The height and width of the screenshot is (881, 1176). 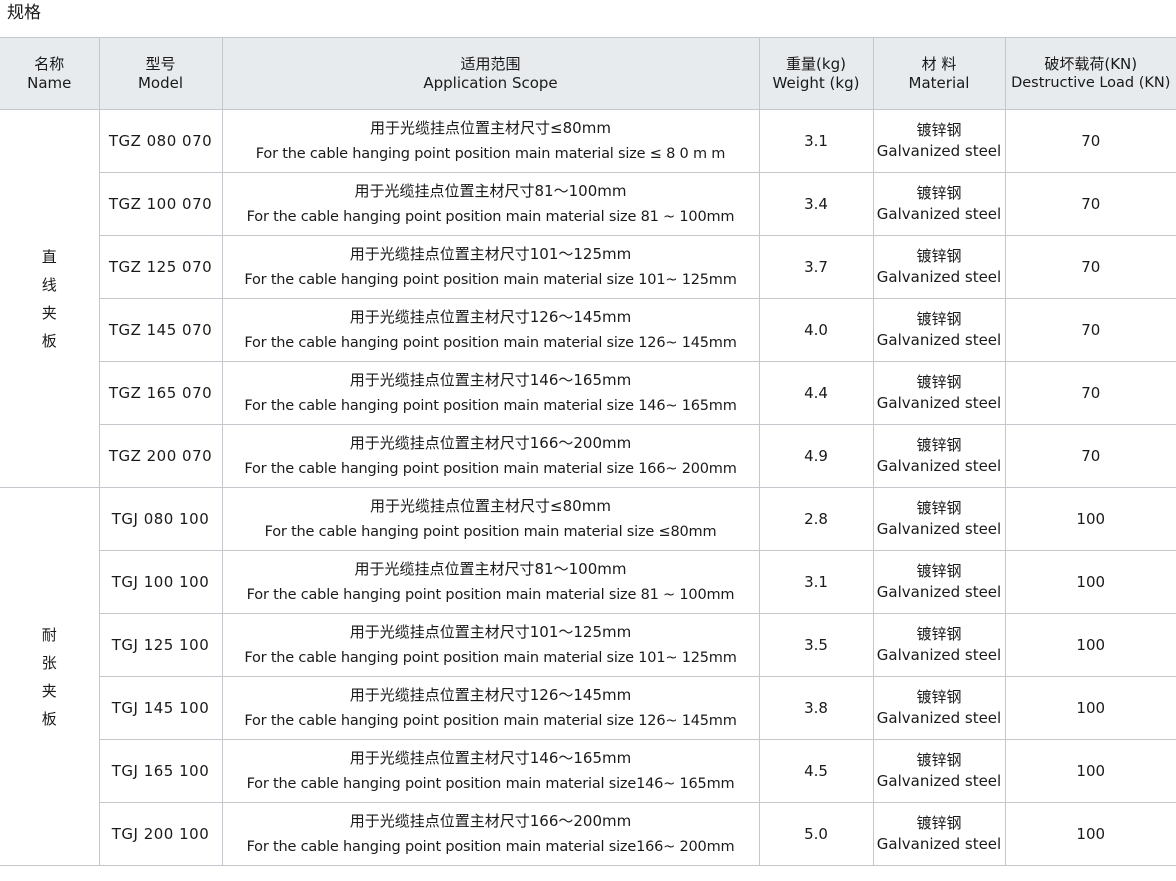 I want to click on scope-zh: 用于光缆挂点位置主材尺寸≤80mm, so click(x=490, y=506).